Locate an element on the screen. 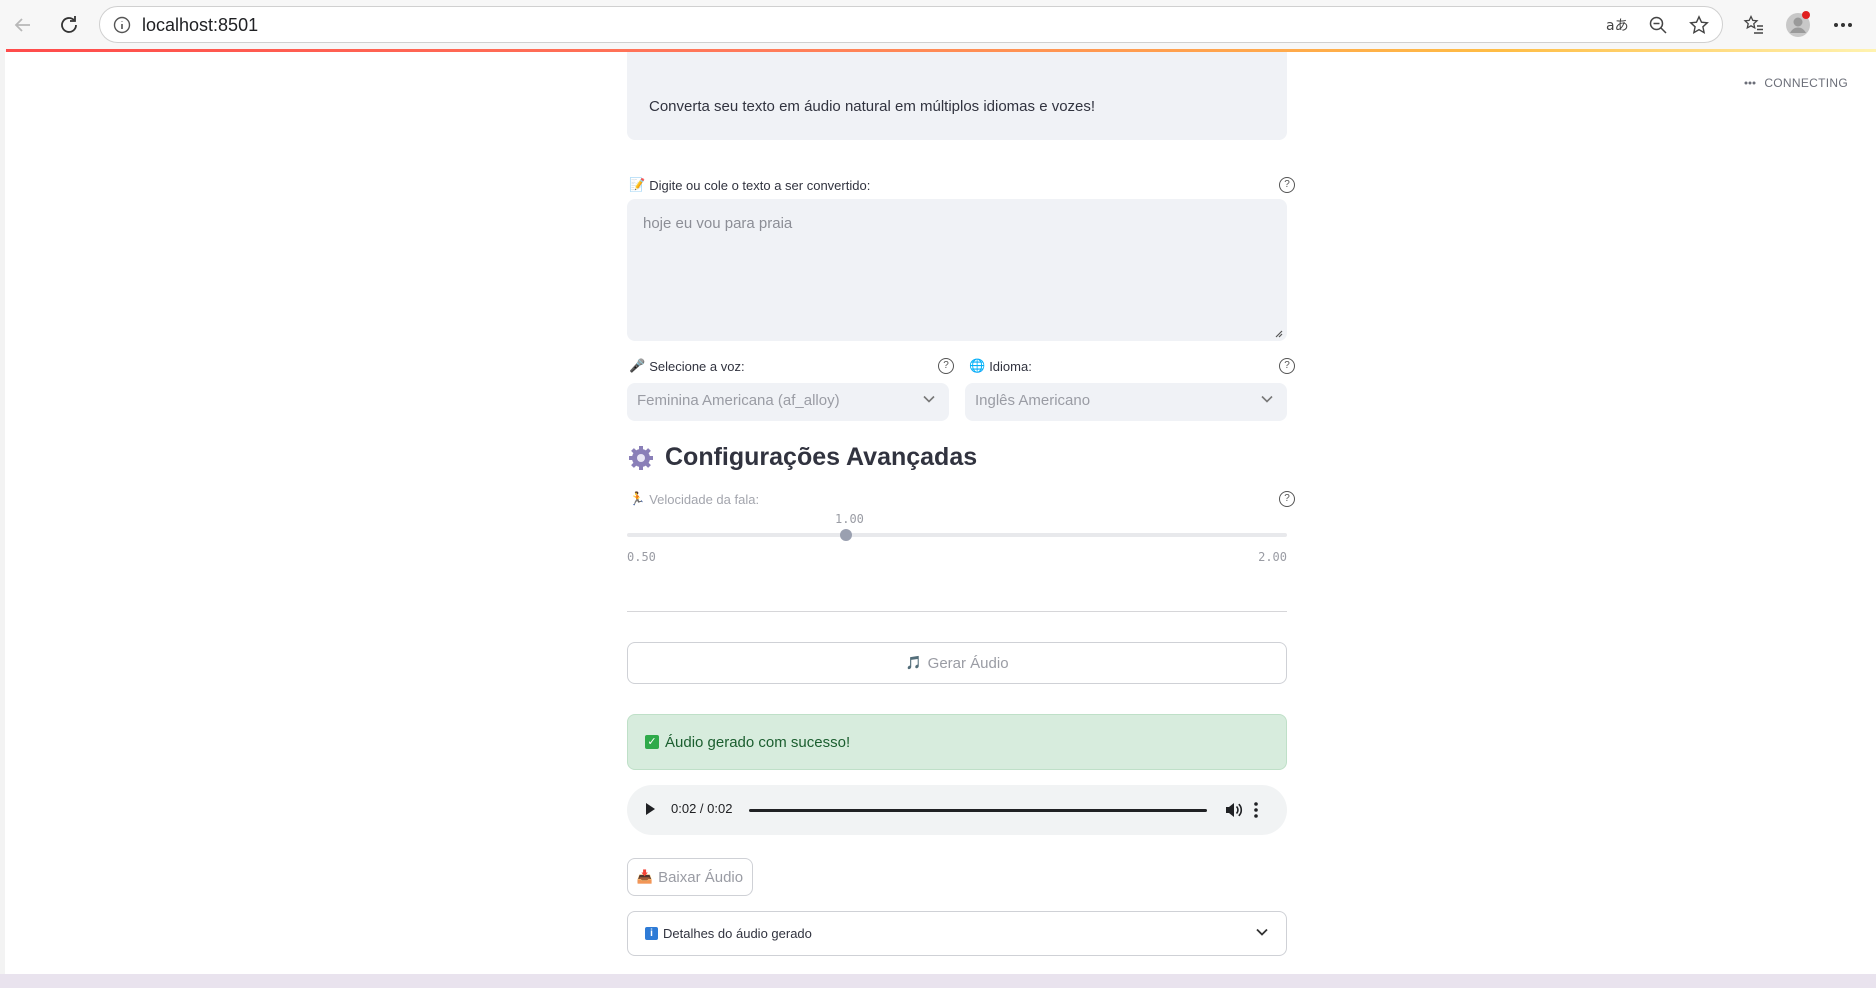  generate-audio-button: 🎵 Gerar Áudio is located at coordinates (957, 663).